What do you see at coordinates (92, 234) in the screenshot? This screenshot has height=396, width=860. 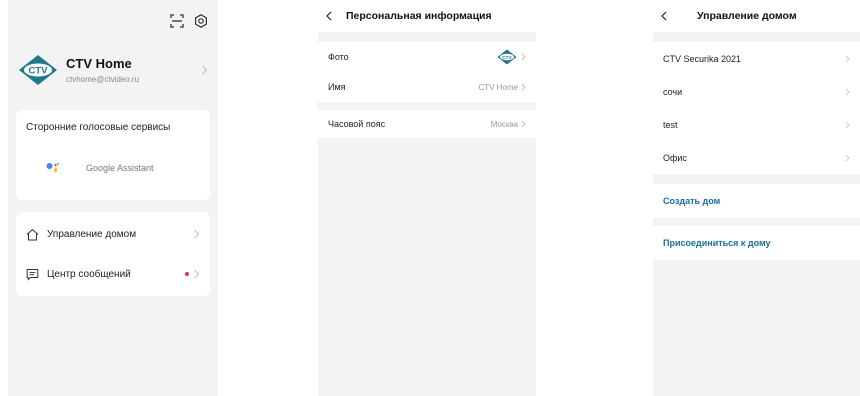 I see `menu-label-home-management: Управление домом` at bounding box center [92, 234].